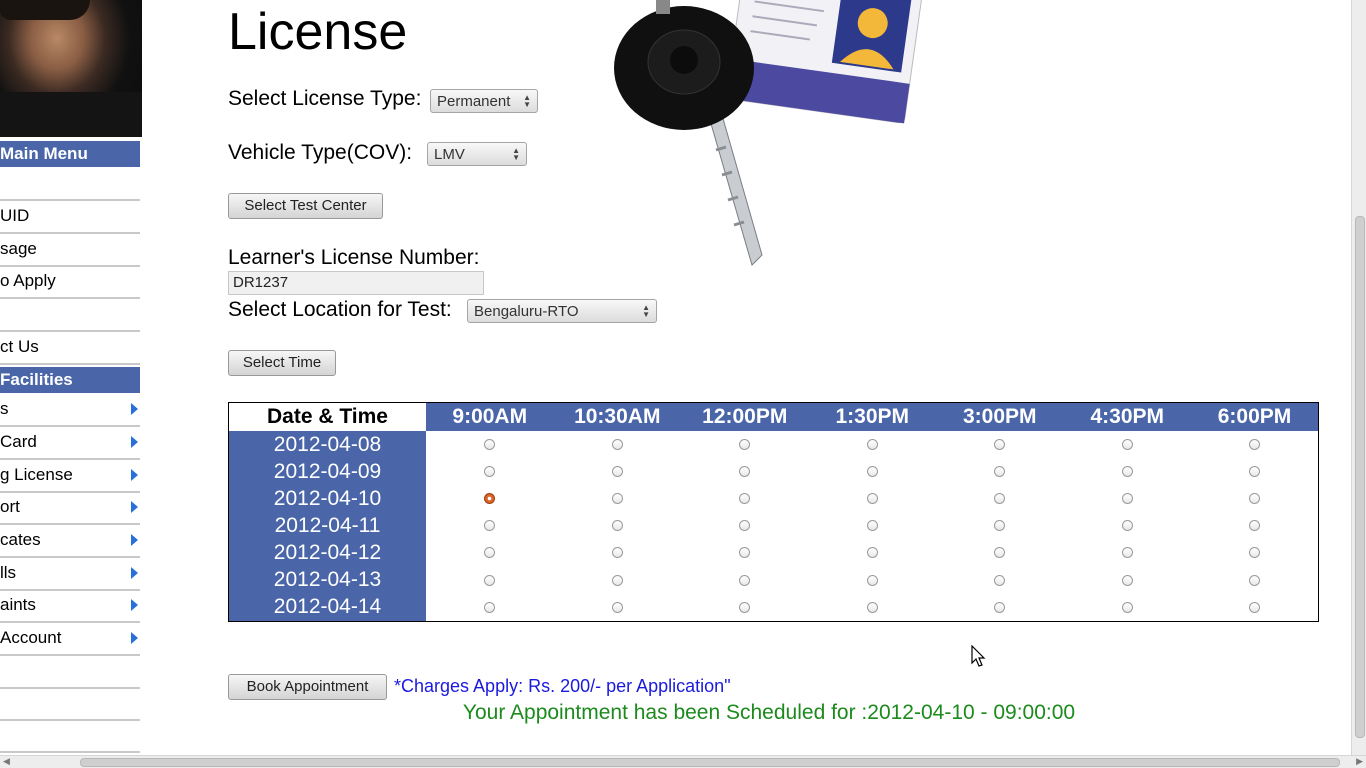 The image size is (1366, 768). I want to click on sidebar-item-usage: sage, so click(70, 250).